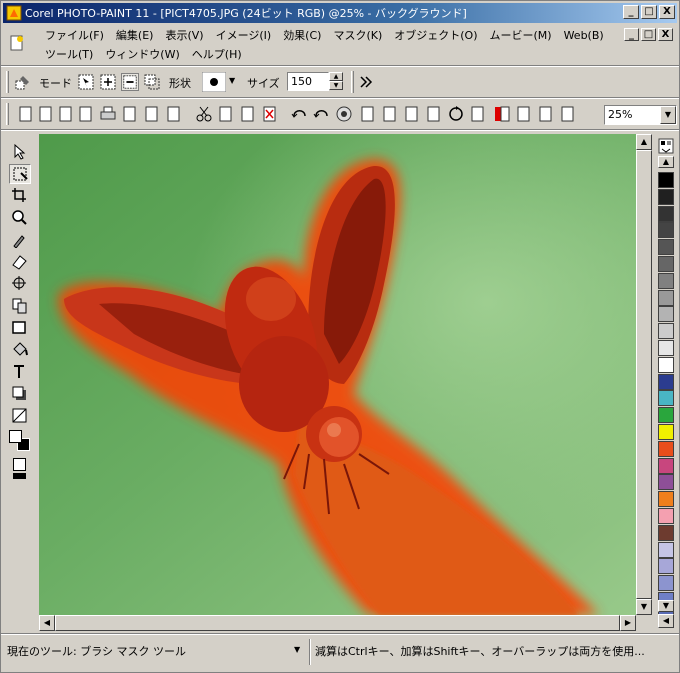 The width and height of the screenshot is (680, 673). Describe the element at coordinates (368, 114) in the screenshot. I see `mask-icon` at that location.